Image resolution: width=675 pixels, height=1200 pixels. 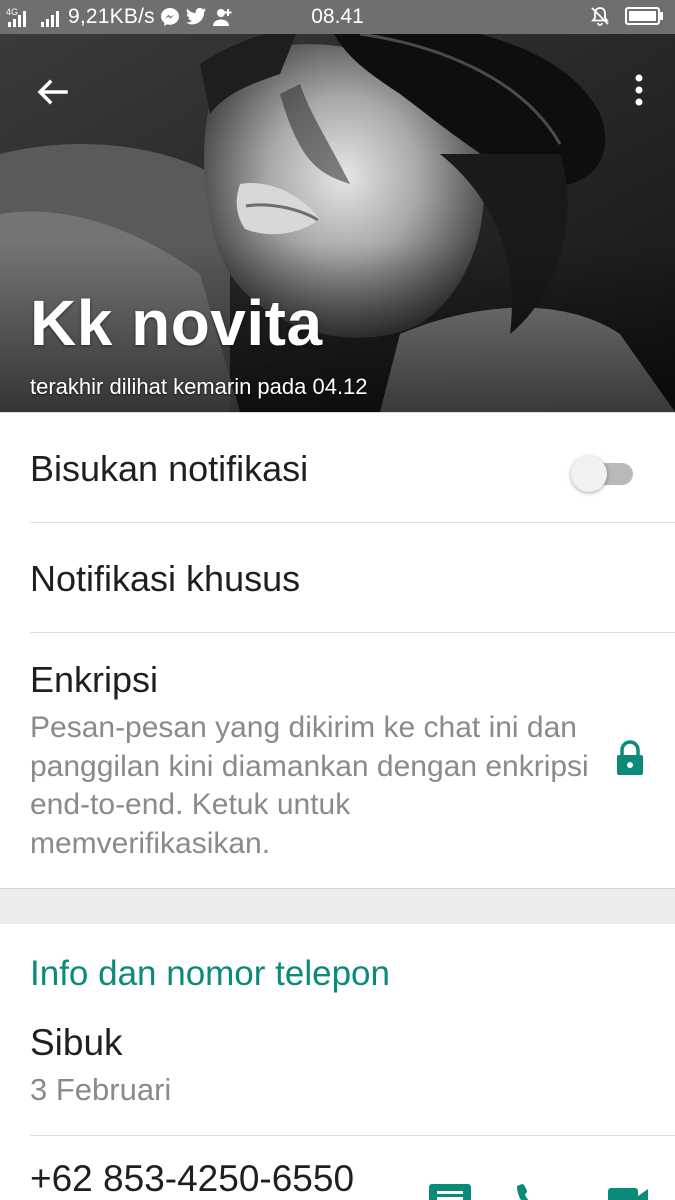 What do you see at coordinates (628, 1191) in the screenshot?
I see `video-call-icon` at bounding box center [628, 1191].